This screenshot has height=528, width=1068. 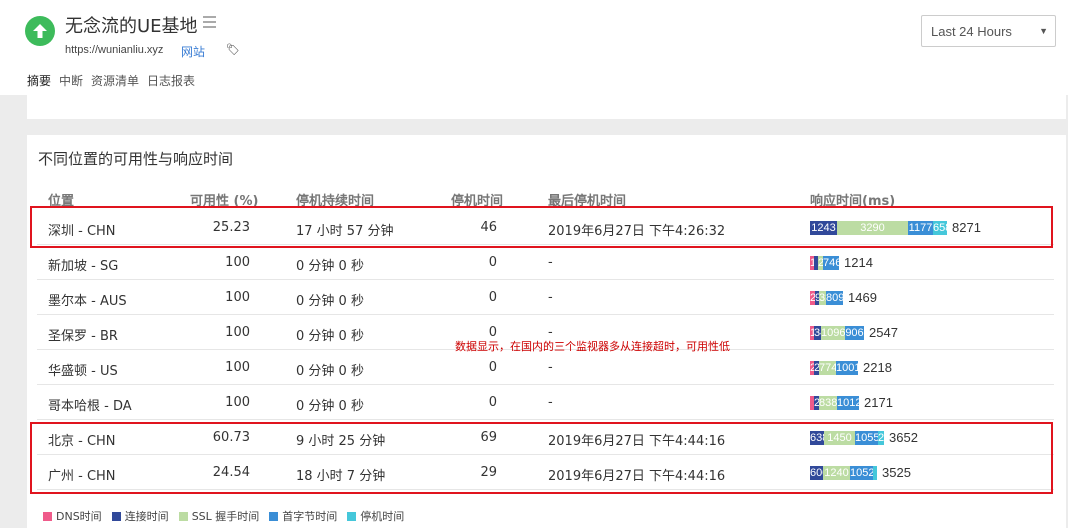 I want to click on monitor-title: 无念流的UE基地, so click(x=131, y=26).